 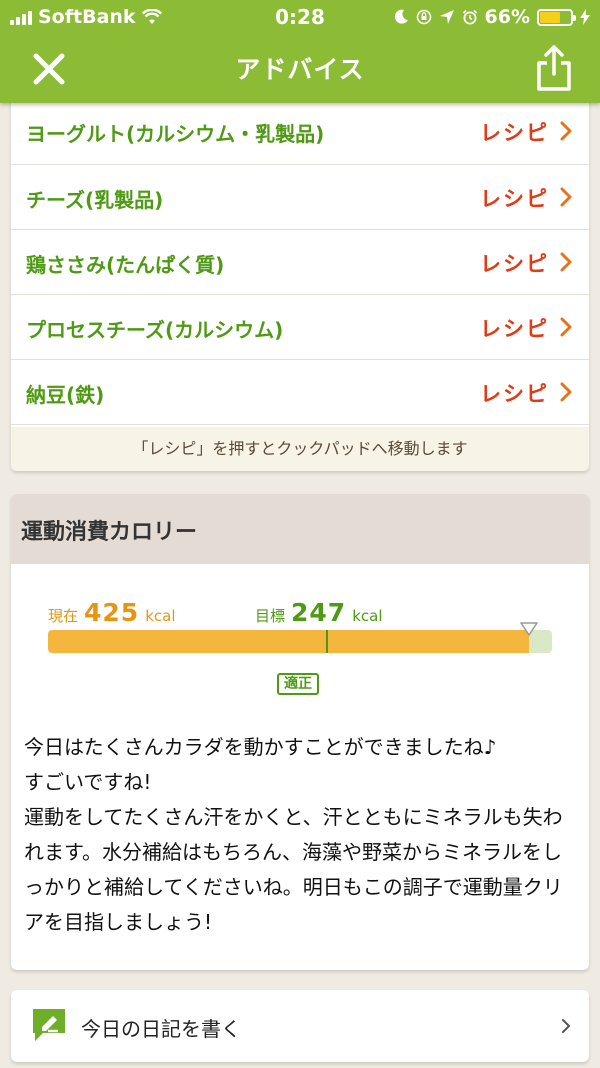 I want to click on gauge-target-line, so click(x=326, y=641).